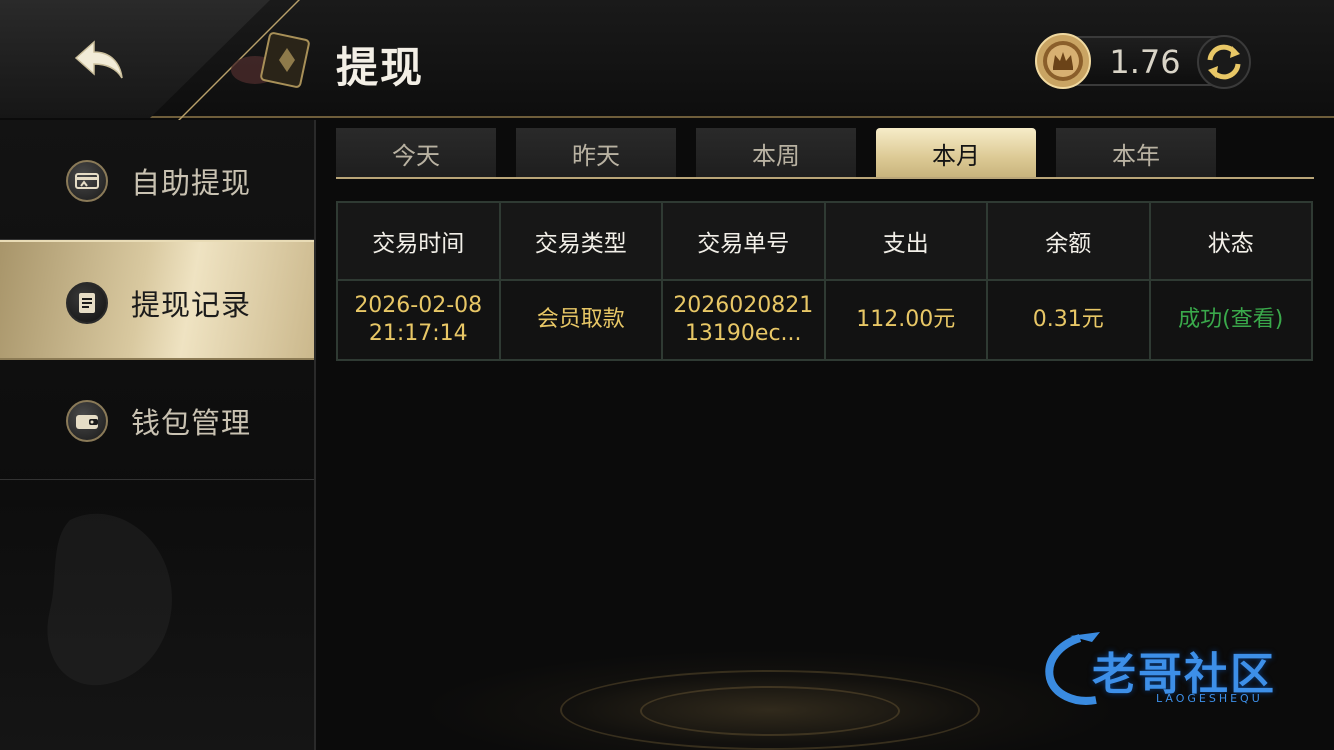  Describe the element at coordinates (743, 241) in the screenshot. I see `column-header-order-no: 交易单号` at that location.